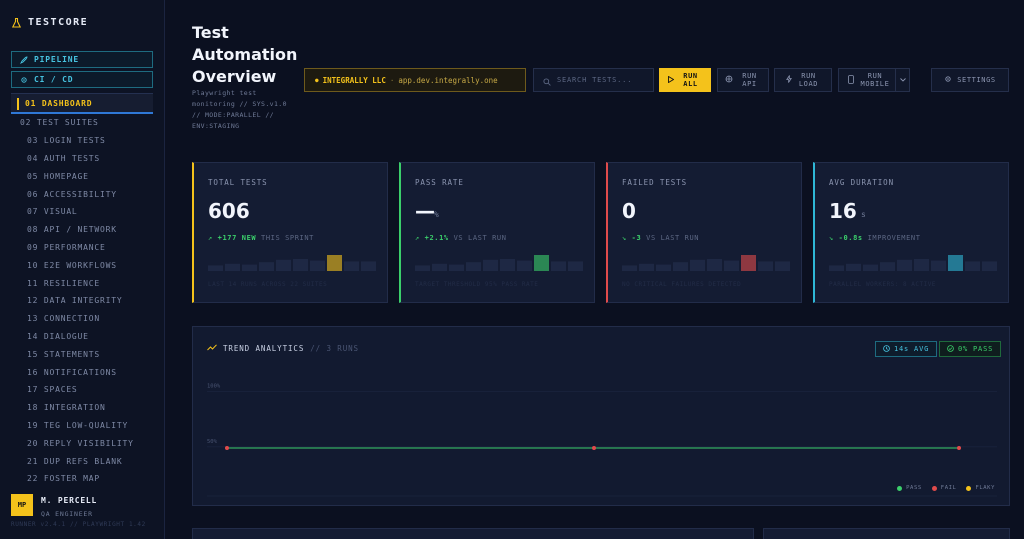 The height and width of the screenshot is (539, 1024). What do you see at coordinates (461, 238) in the screenshot?
I see `stat-delta: ↗ +2.1% VS LAST RUN` at bounding box center [461, 238].